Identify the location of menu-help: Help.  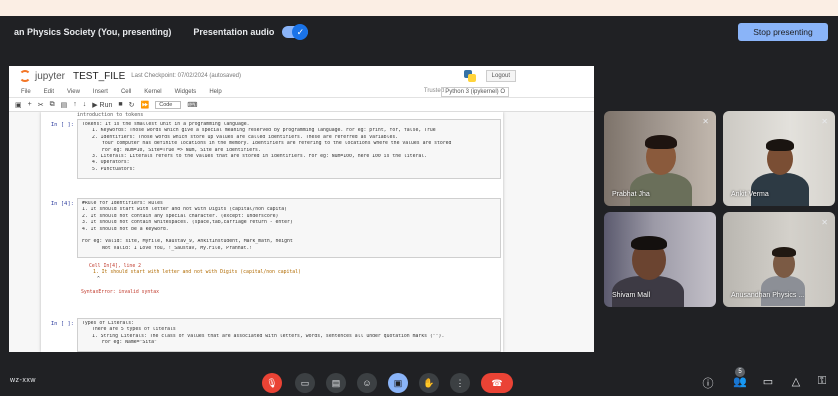
(215, 92).